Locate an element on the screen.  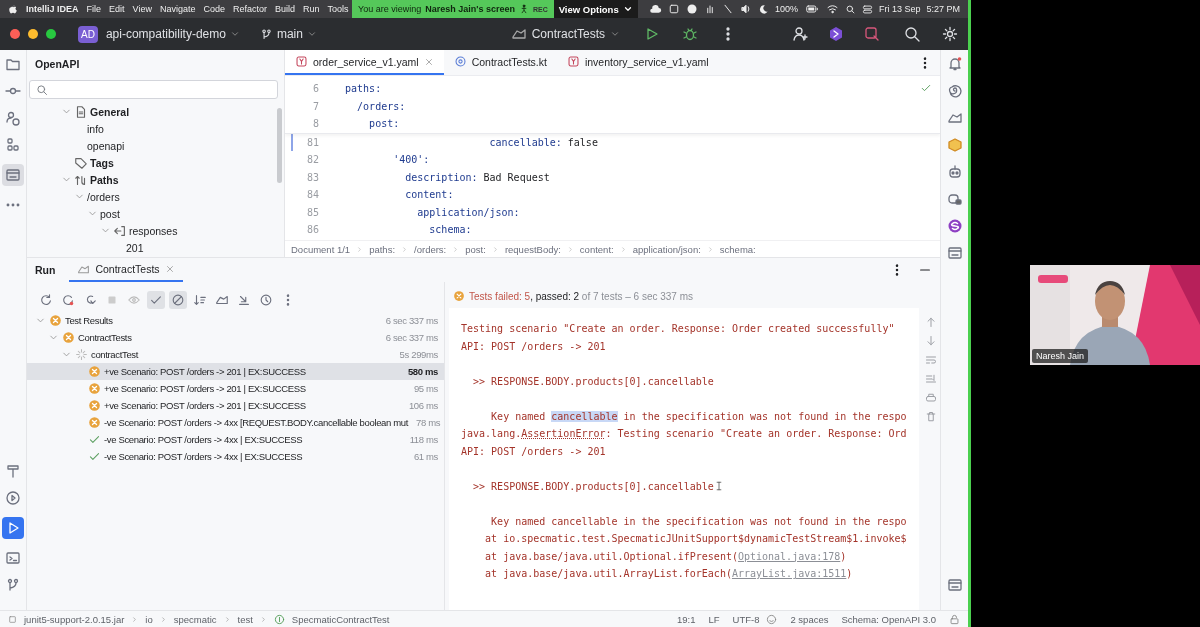
panel-title: OpenAPI is located at coordinates (57, 64).